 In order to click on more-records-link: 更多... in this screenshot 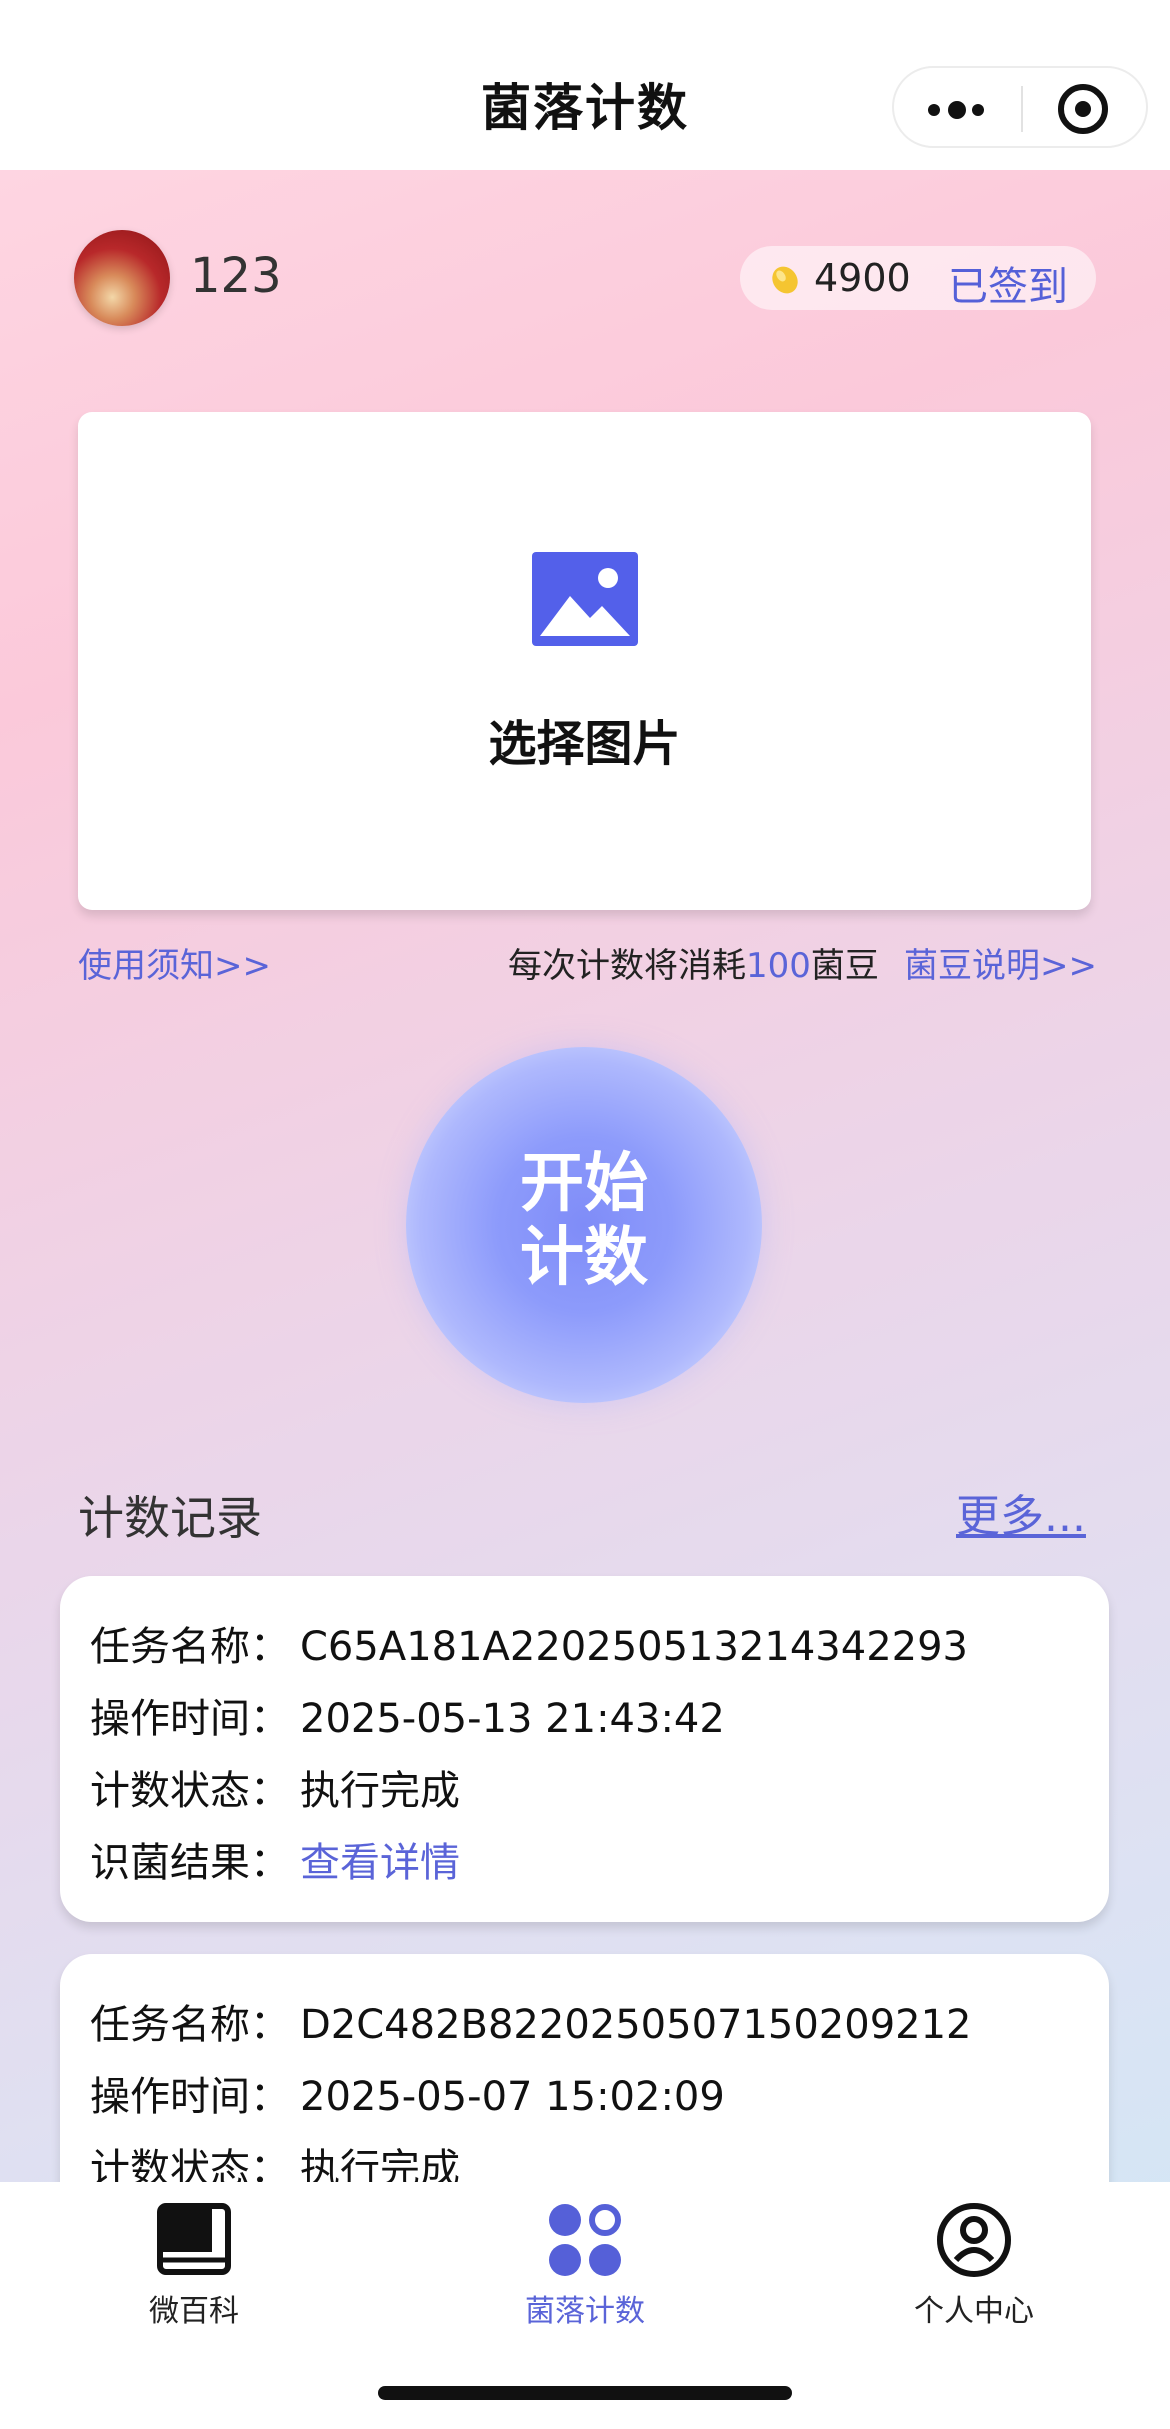, I will do `click(1021, 1512)`.